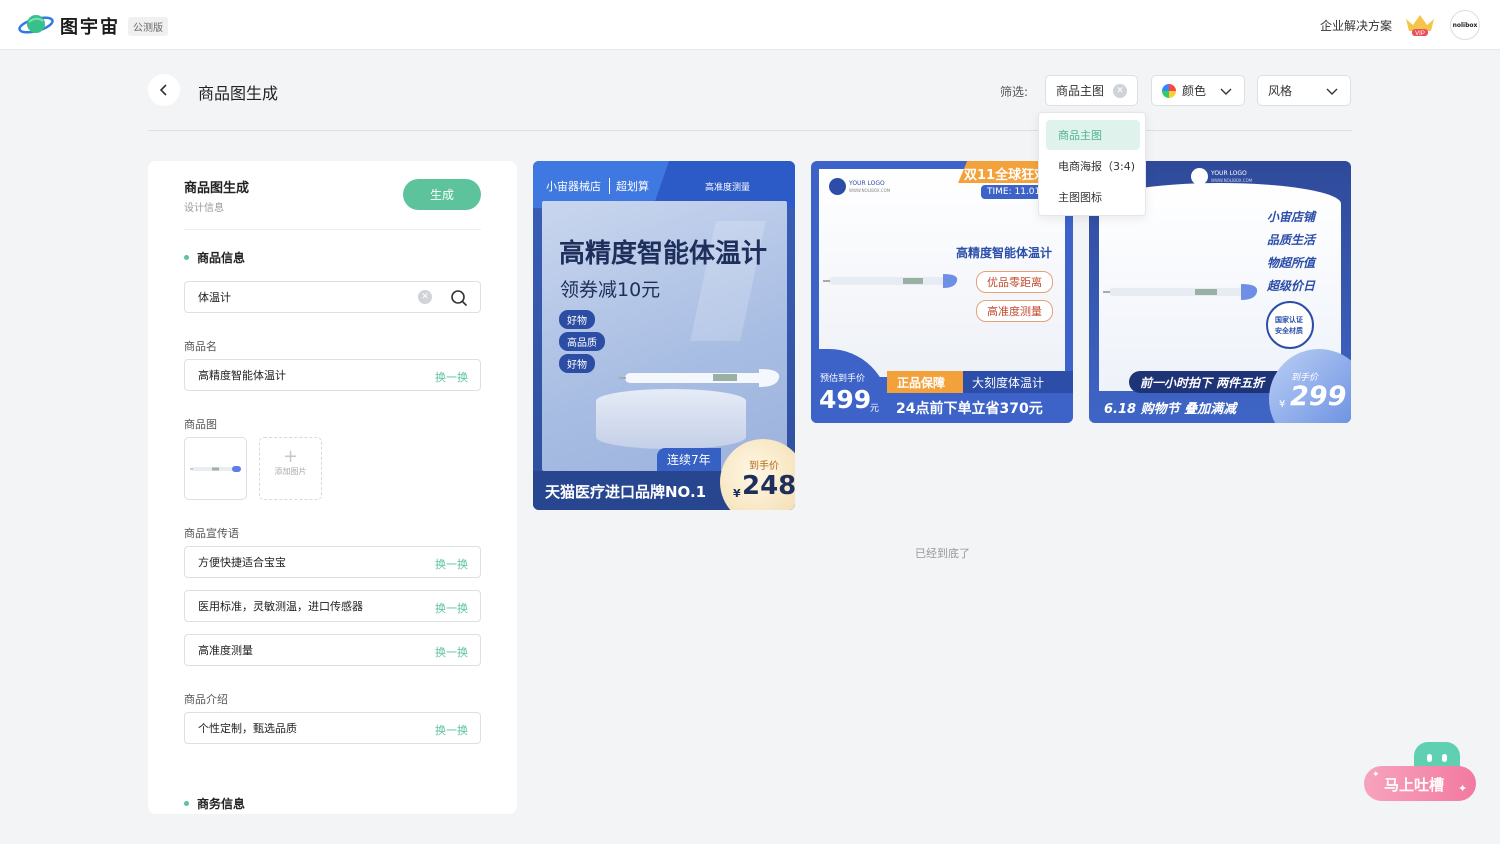  I want to click on chevron-down-icon, so click(1332, 91).